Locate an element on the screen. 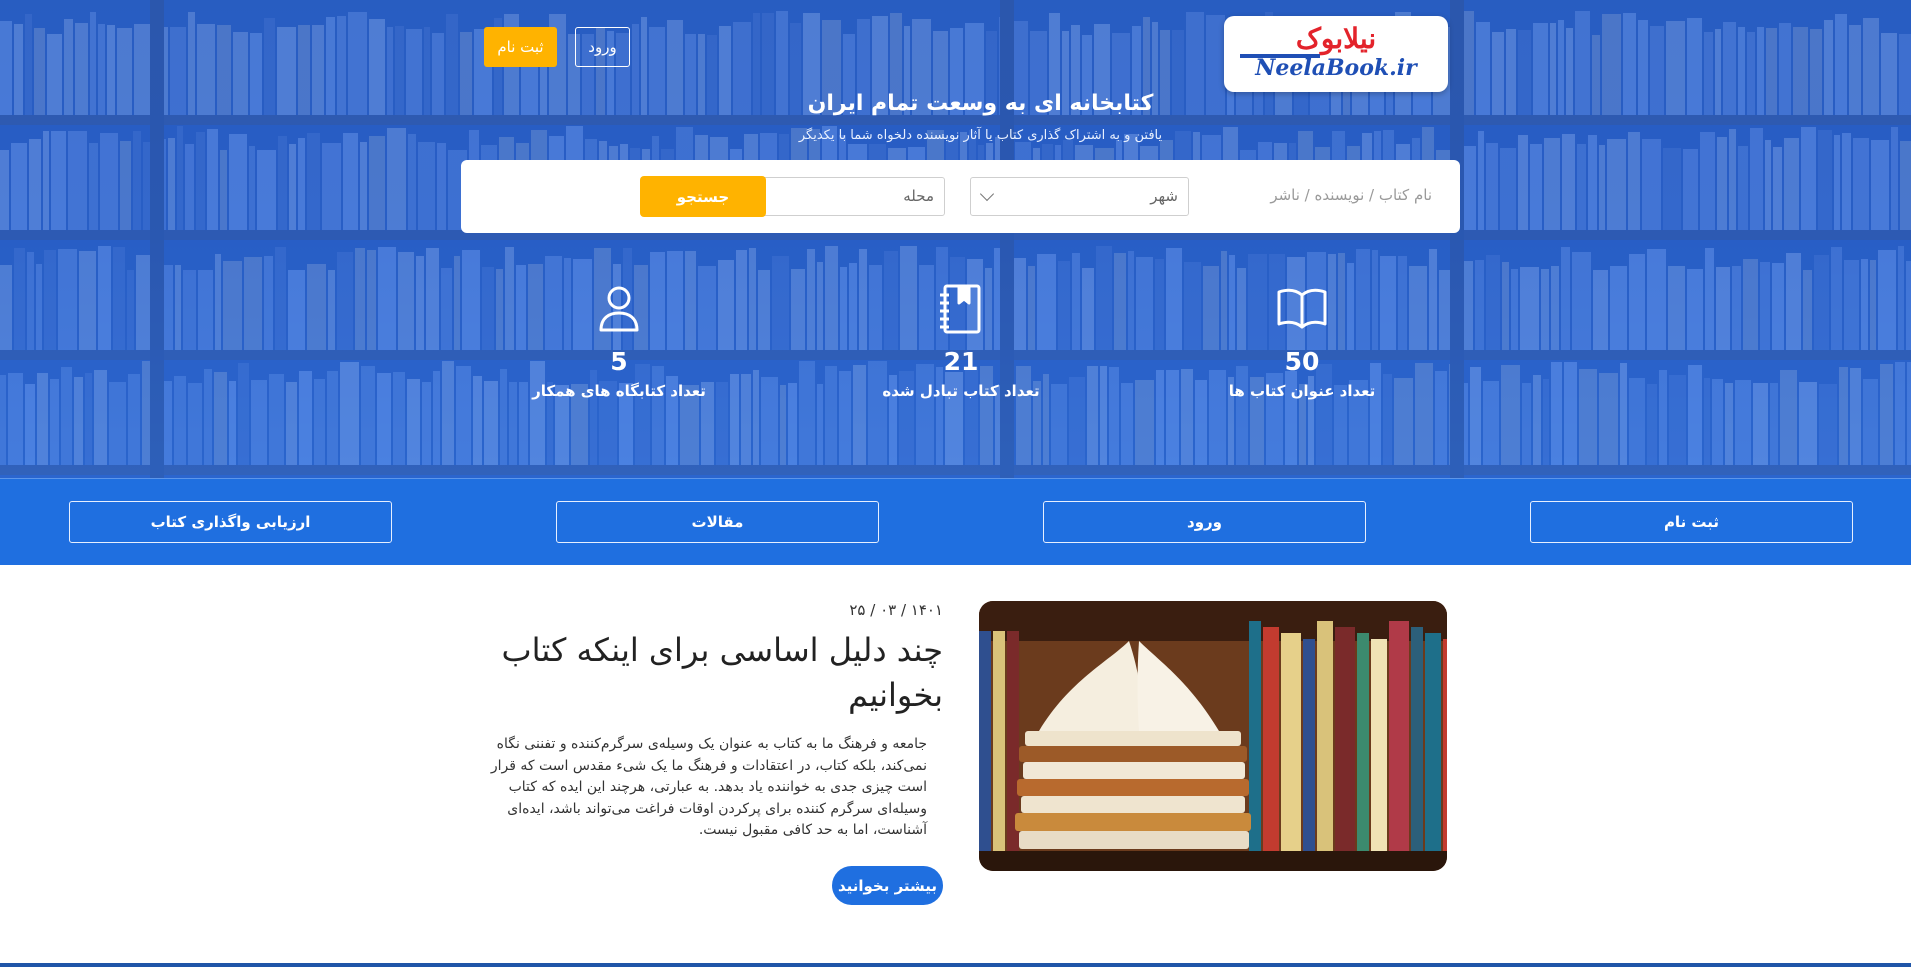 The image size is (1911, 967). read-more-button: بیشتر بخوانید is located at coordinates (887, 885).